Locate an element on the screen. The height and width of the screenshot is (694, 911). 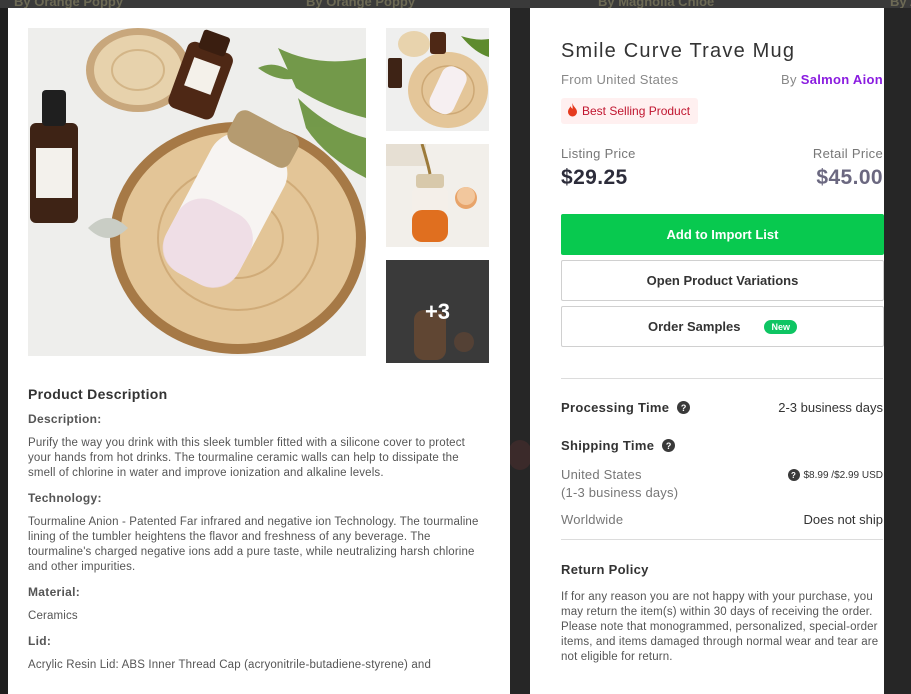
more-images-button: +3 is located at coordinates (437, 311).